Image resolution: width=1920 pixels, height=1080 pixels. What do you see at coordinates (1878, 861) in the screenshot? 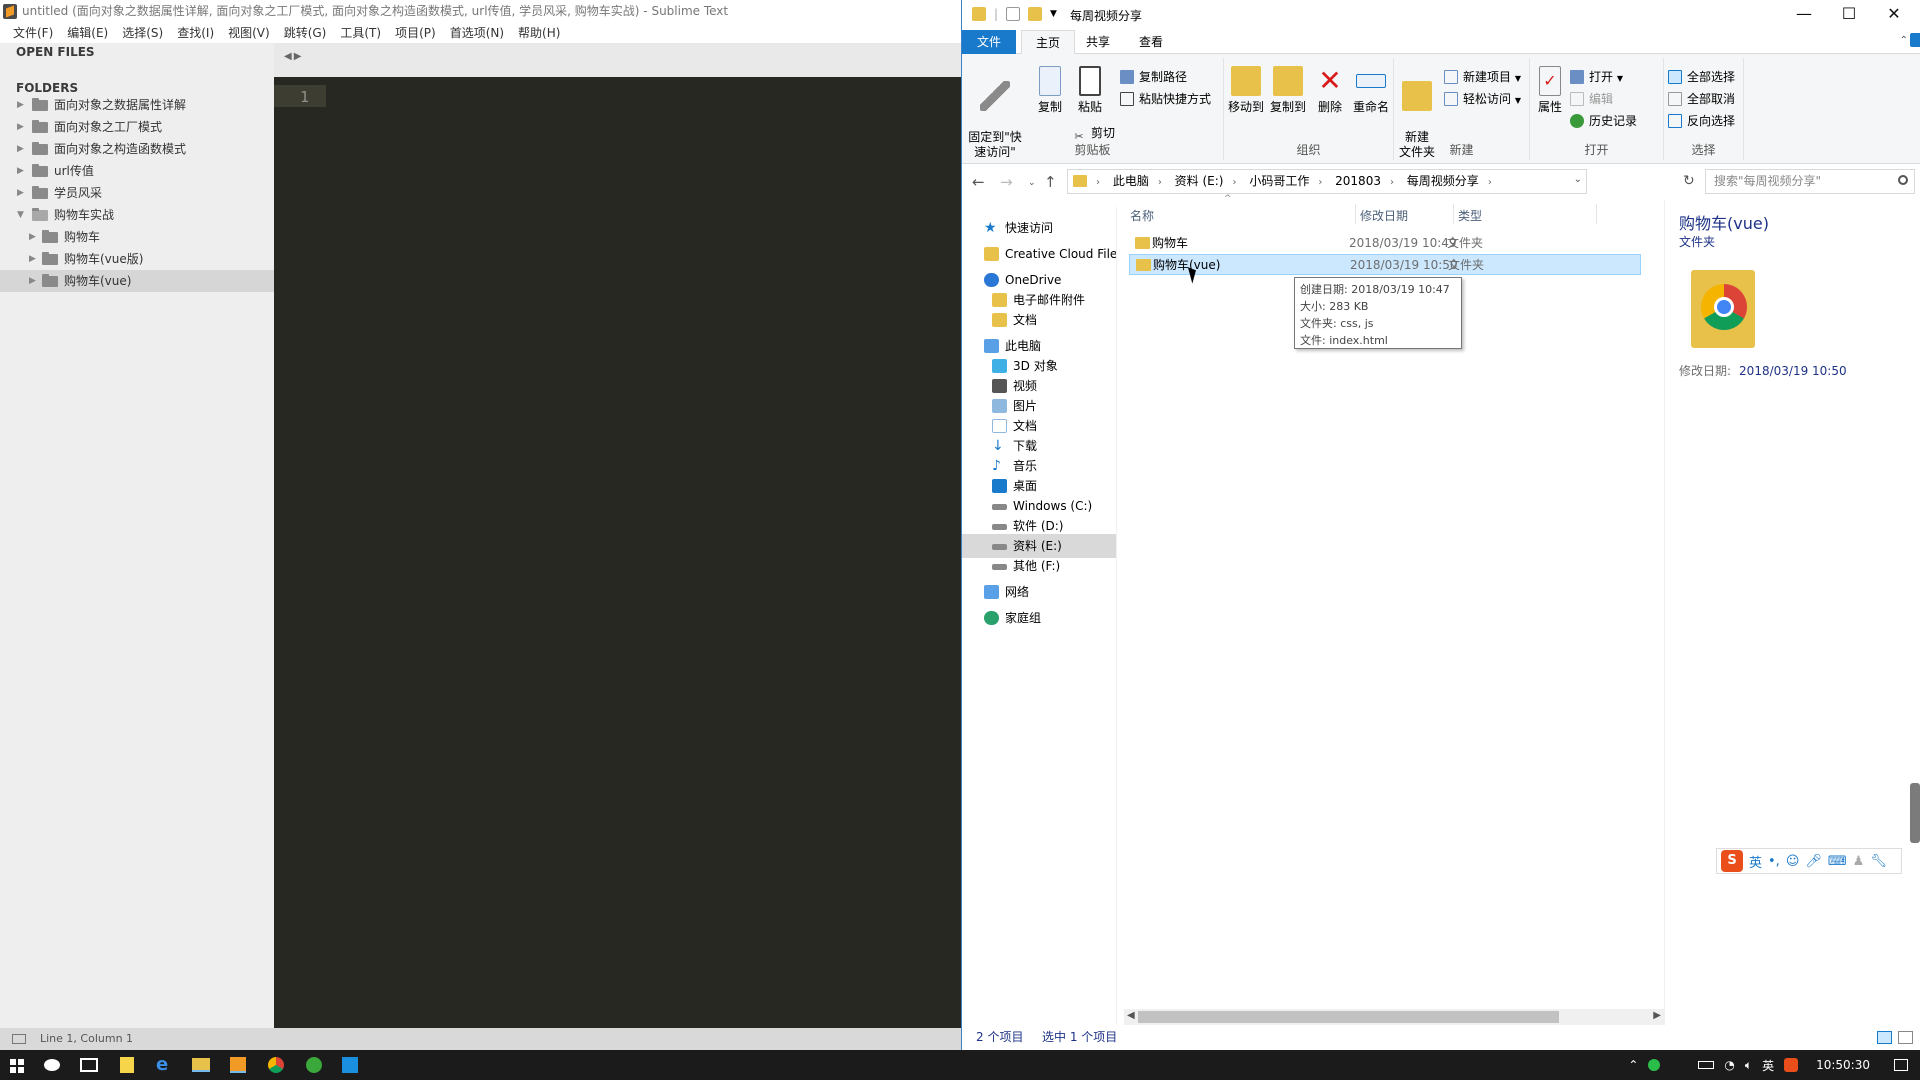
I see `settings-wrench-icon: 🔧︎` at bounding box center [1878, 861].